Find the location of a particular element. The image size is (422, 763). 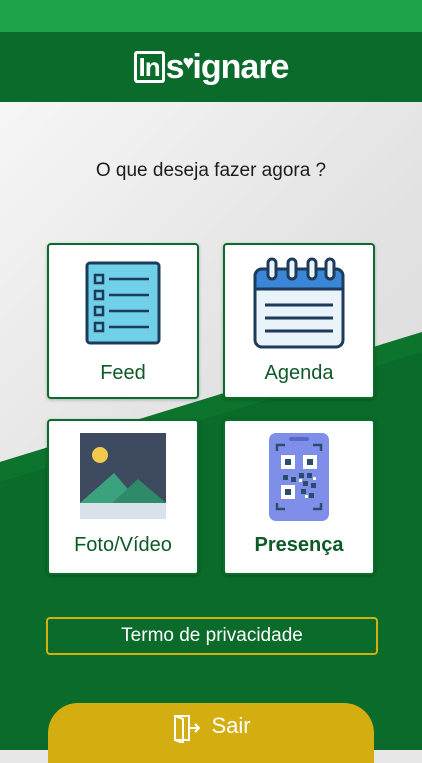

app-logo: In s ♥ ignare is located at coordinates (211, 67).